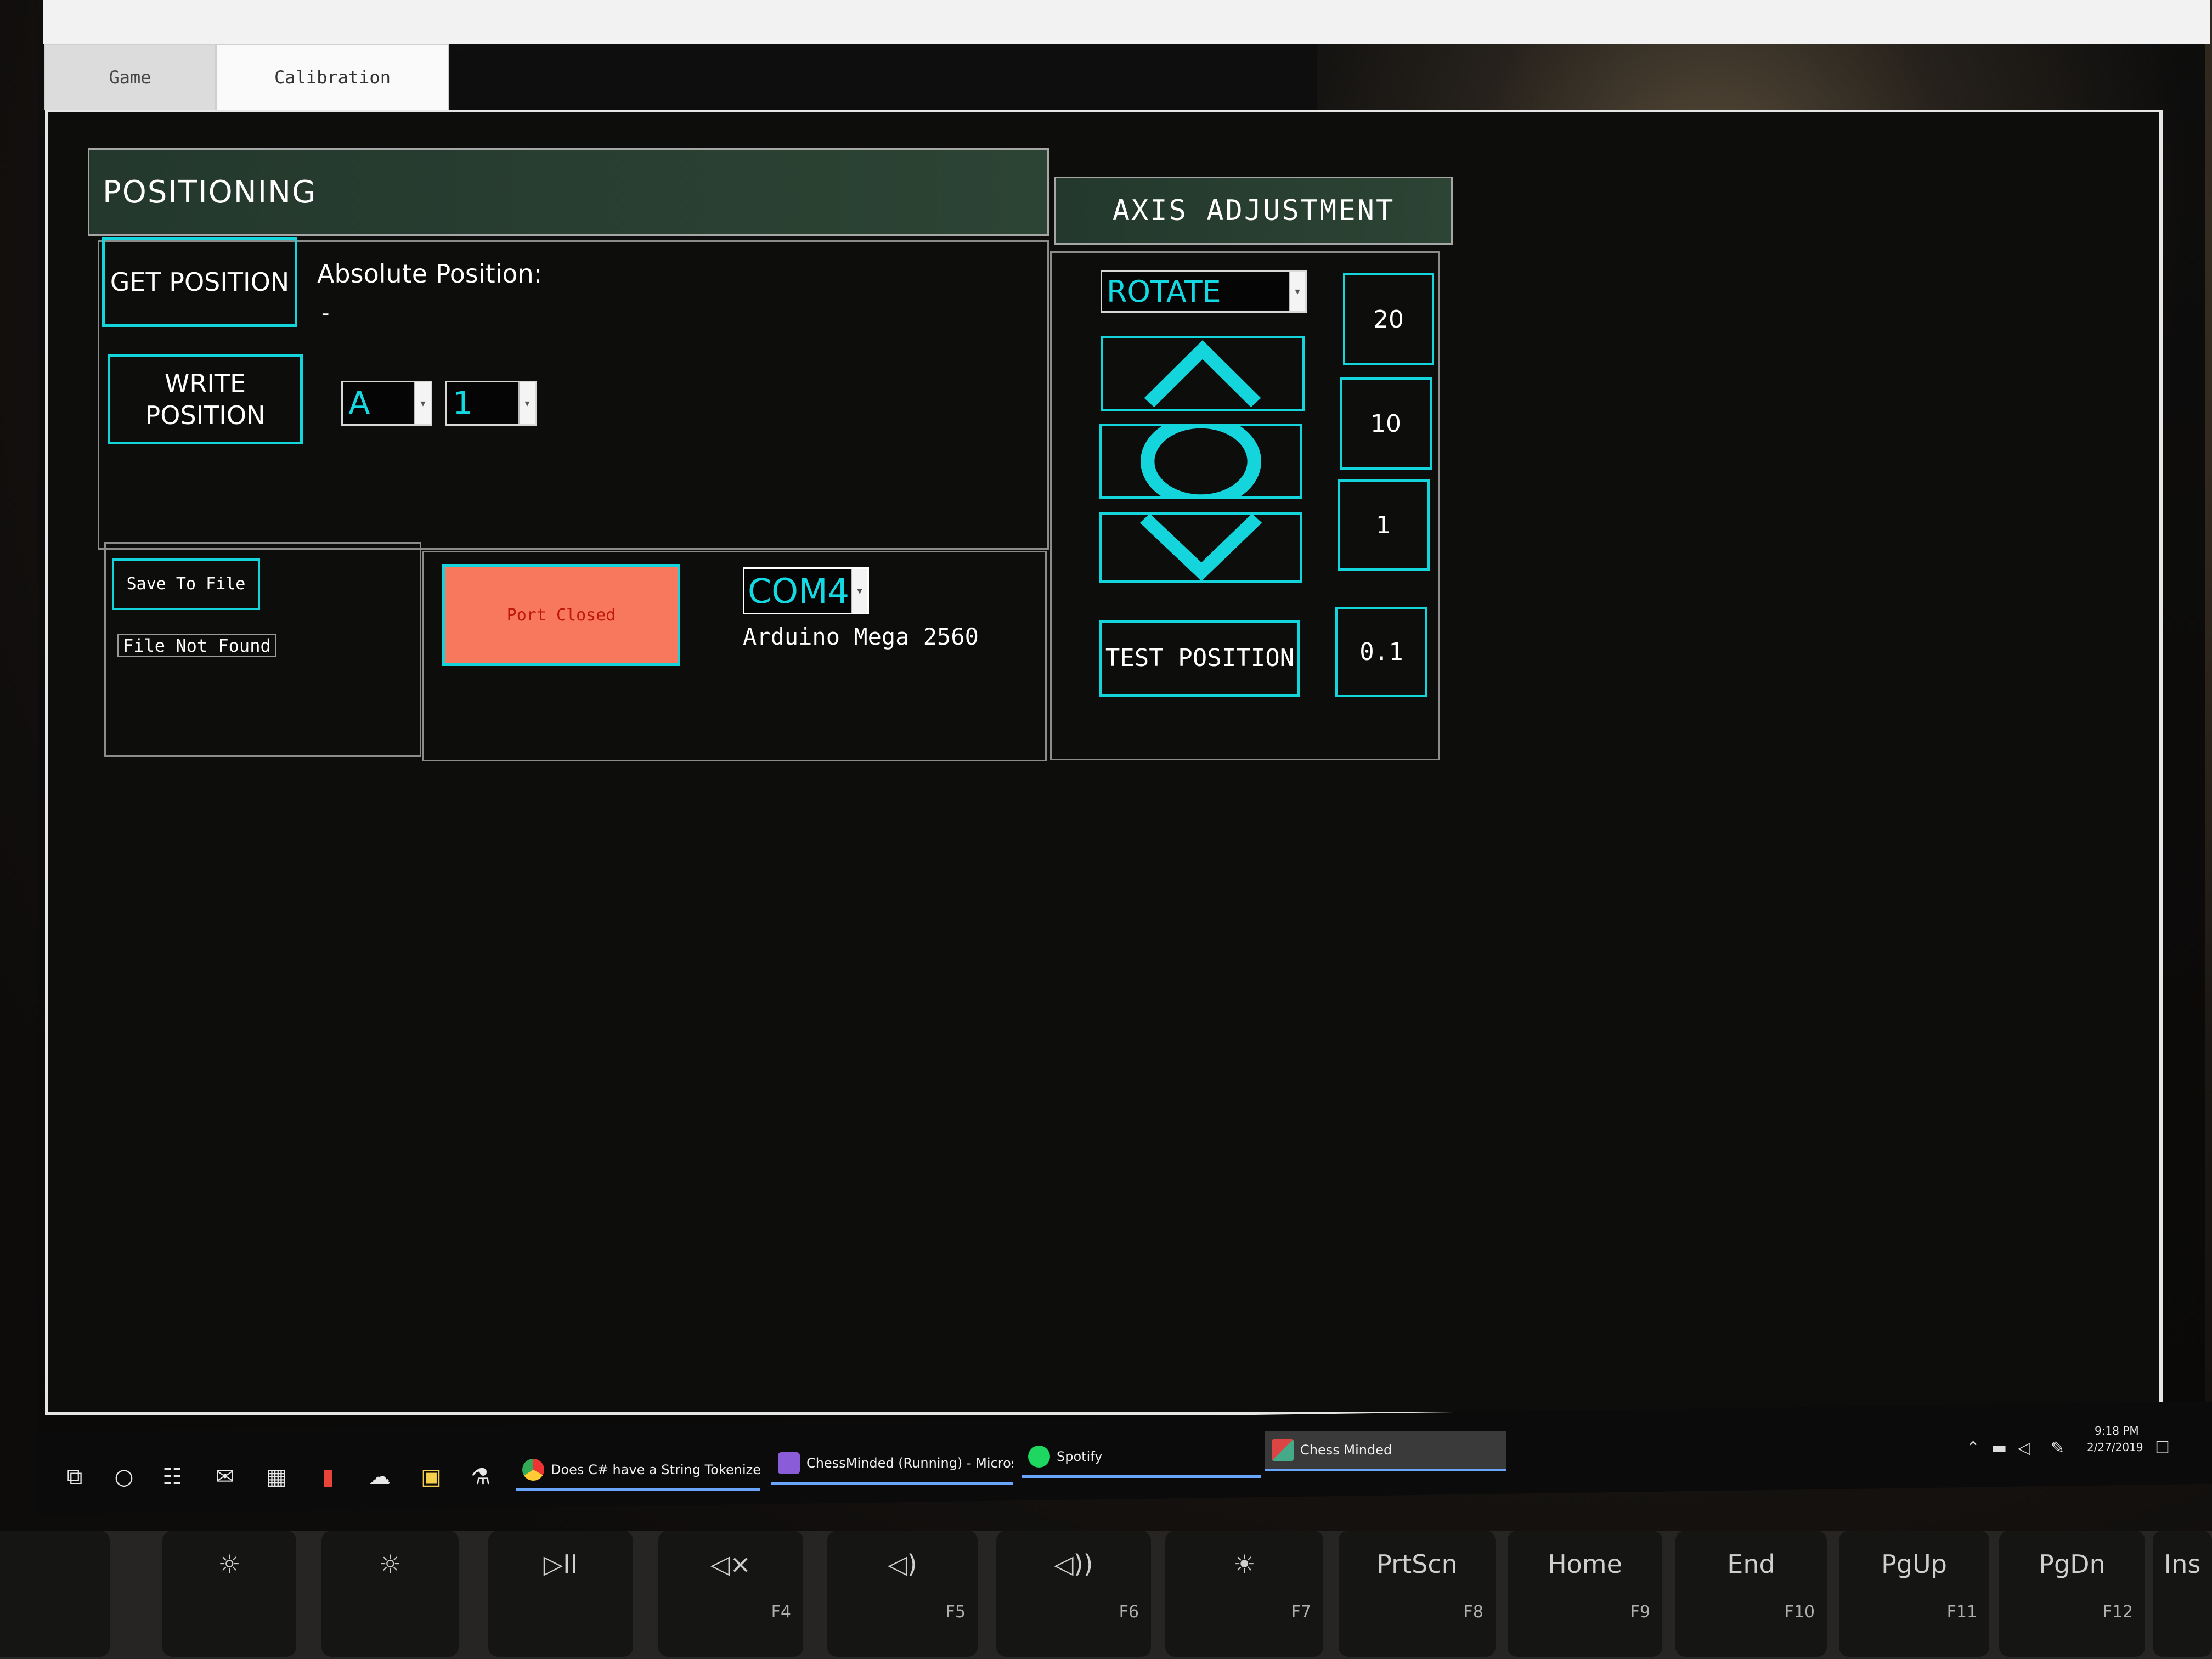 Image resolution: width=2212 pixels, height=1659 pixels. What do you see at coordinates (568, 192) in the screenshot?
I see `positioning-header: POSITIONING` at bounding box center [568, 192].